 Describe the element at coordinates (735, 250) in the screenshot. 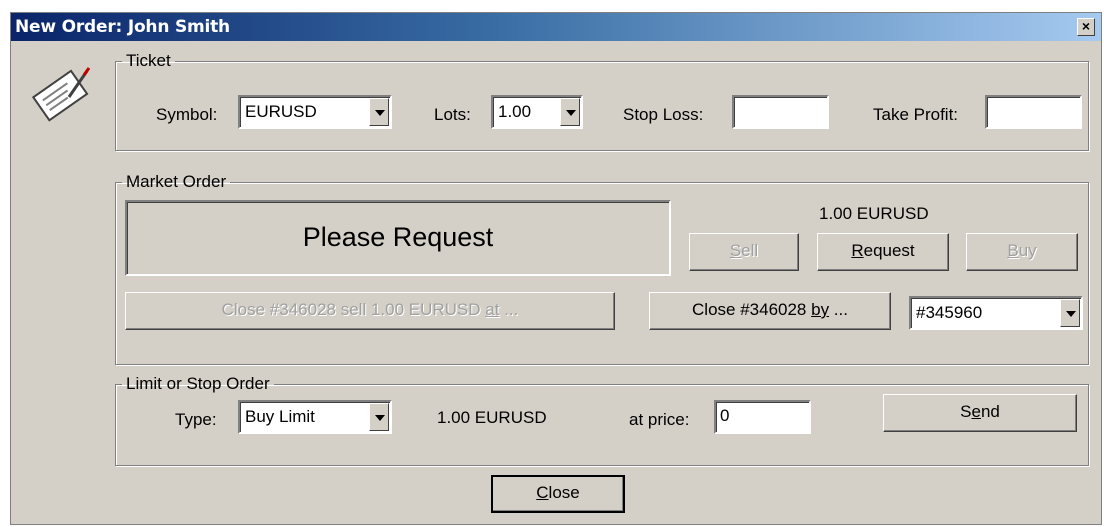

I see `sell-button-accel: S` at that location.